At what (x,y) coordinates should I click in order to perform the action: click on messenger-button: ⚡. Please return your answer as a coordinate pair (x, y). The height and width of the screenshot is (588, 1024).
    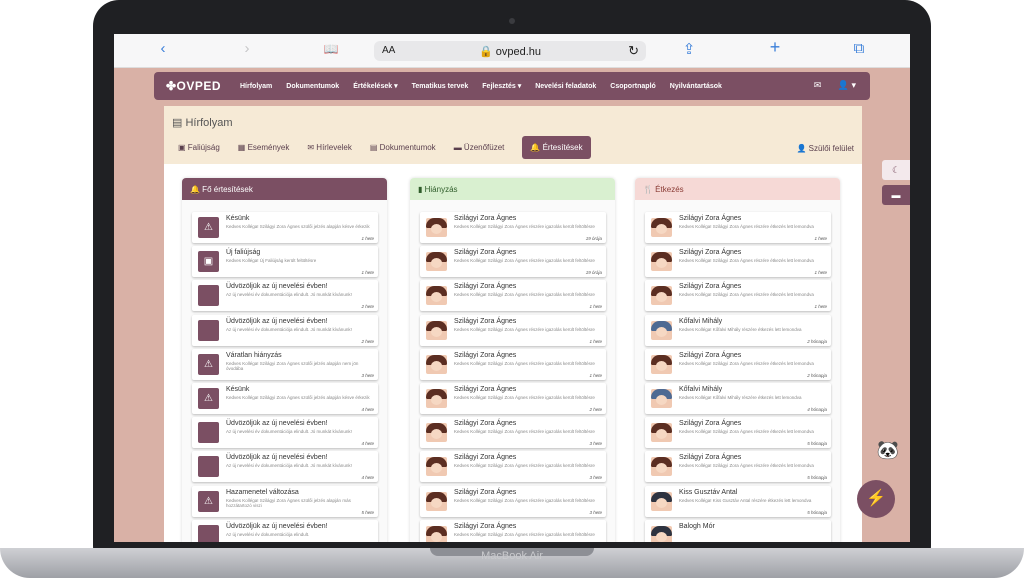
    Looking at the image, I should click on (876, 499).